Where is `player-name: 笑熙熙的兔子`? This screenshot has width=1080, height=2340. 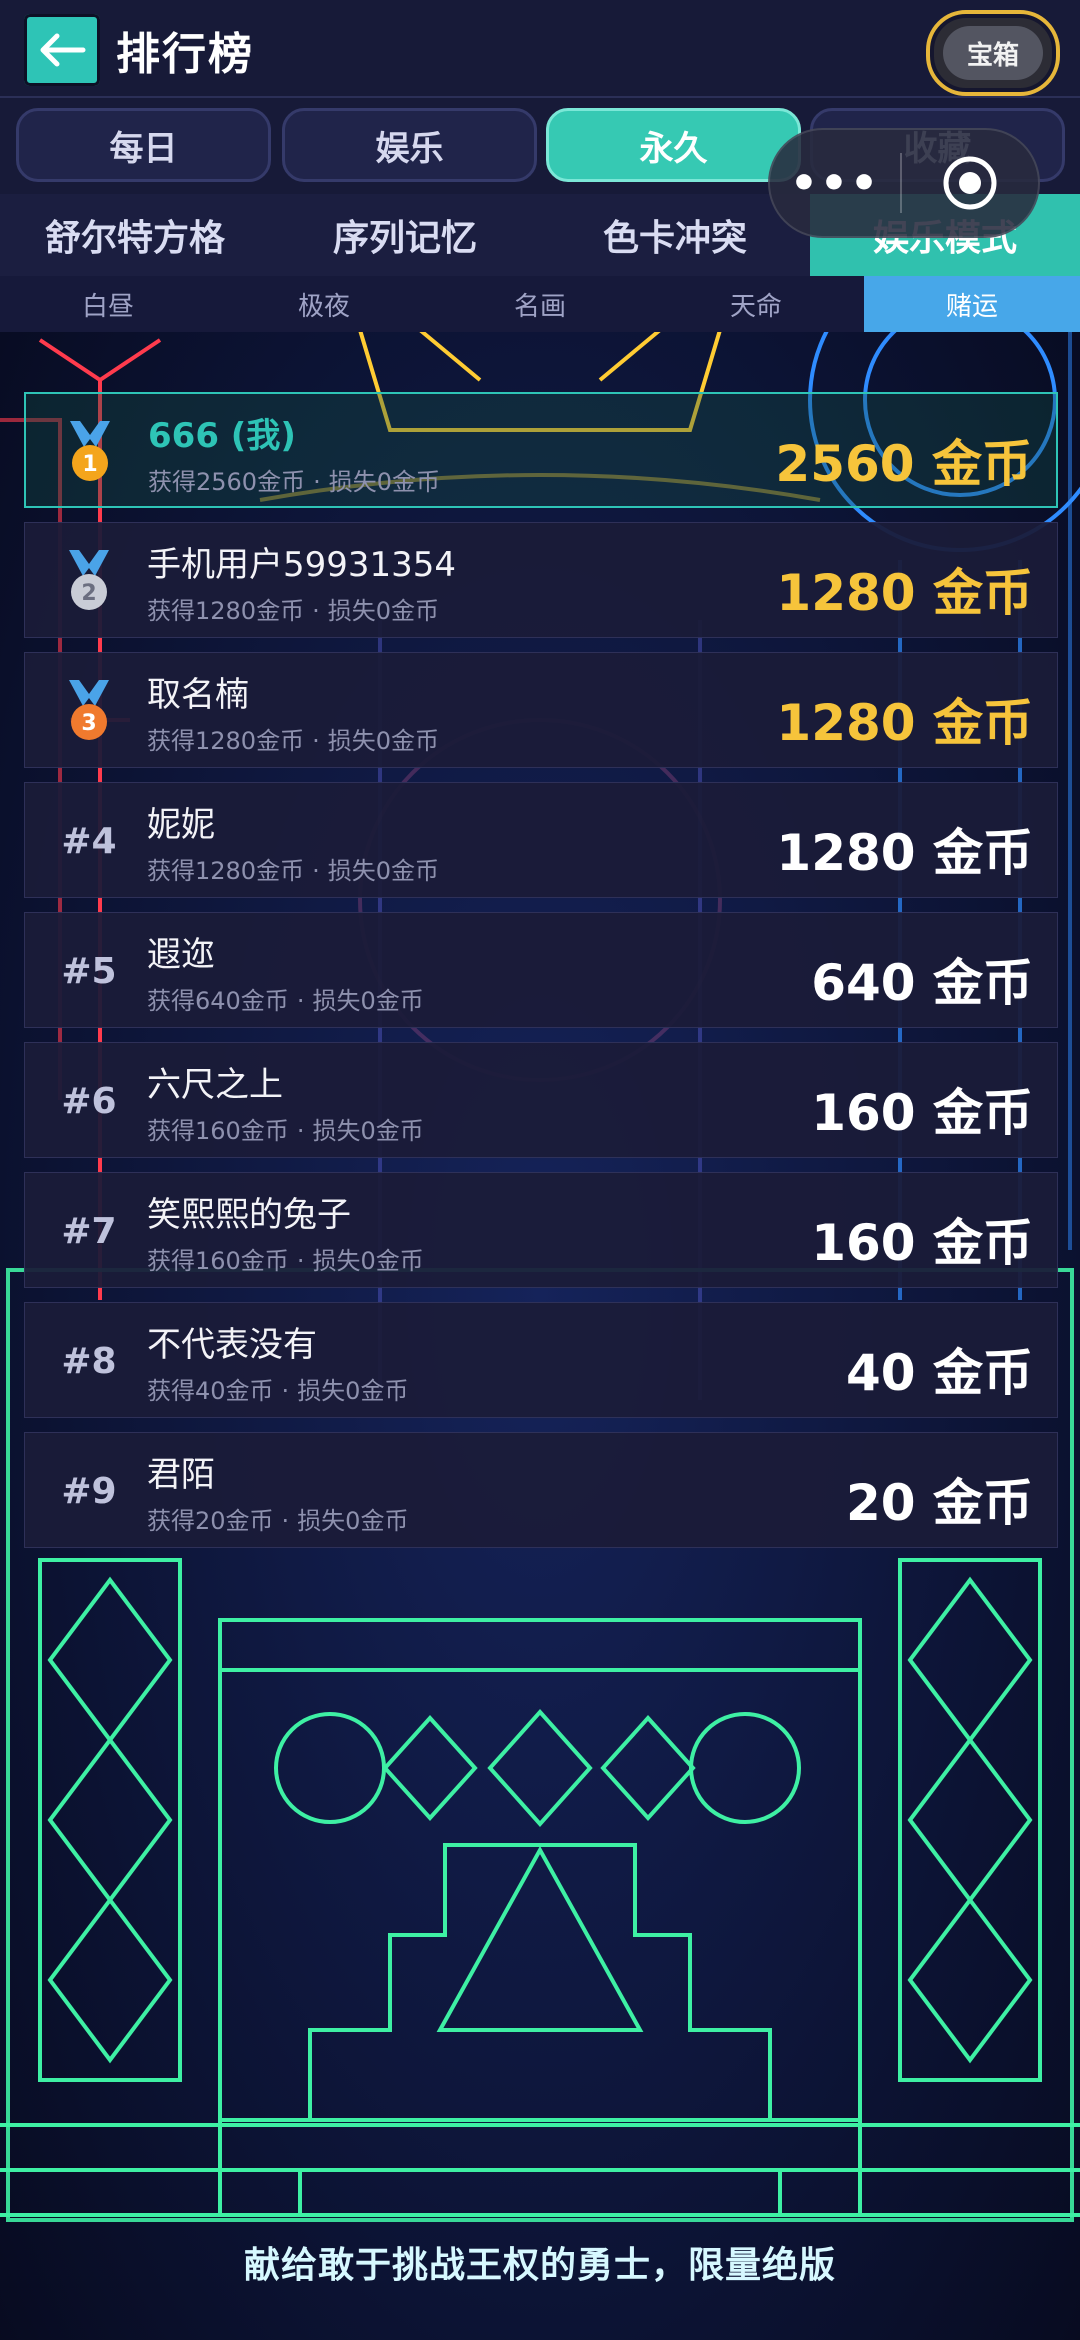 player-name: 笑熙熙的兔子 is located at coordinates (249, 1215).